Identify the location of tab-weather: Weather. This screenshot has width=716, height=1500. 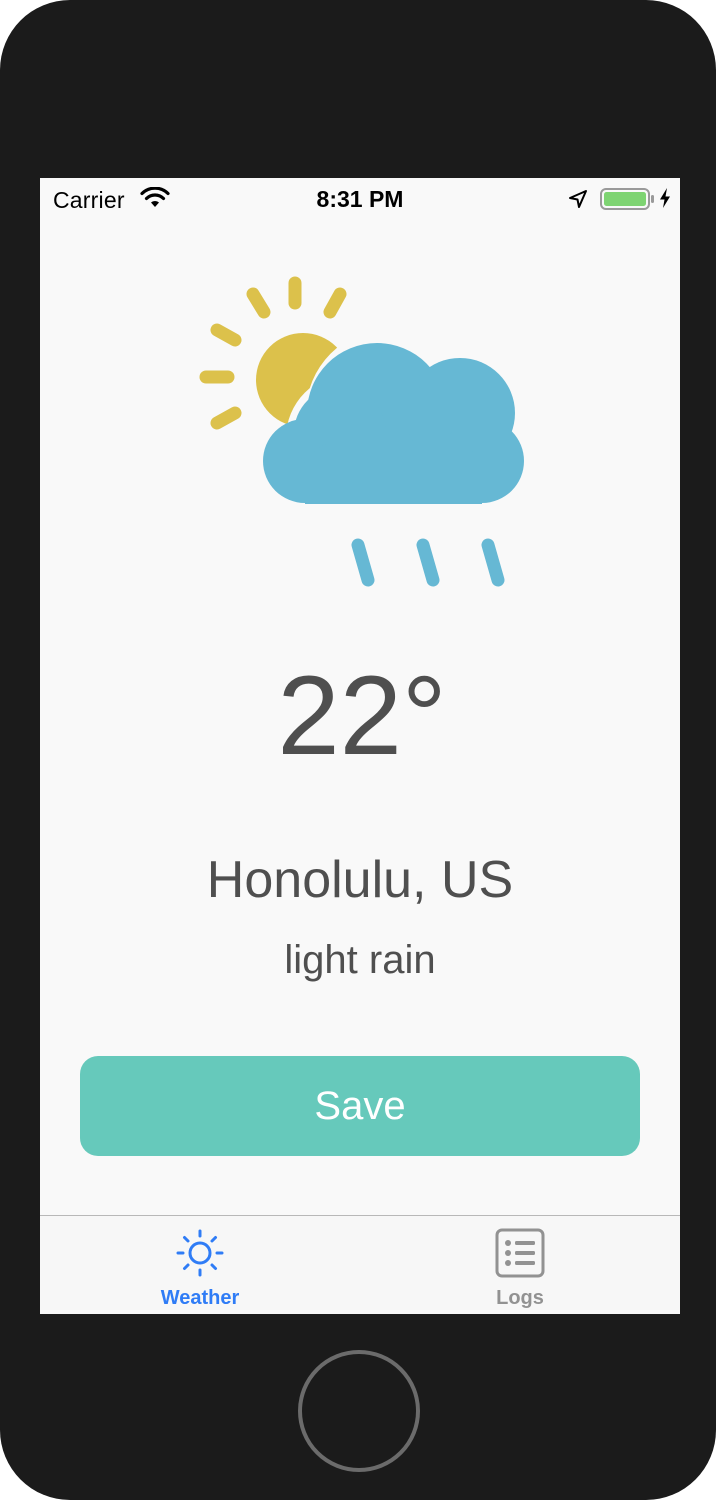
(200, 1265).